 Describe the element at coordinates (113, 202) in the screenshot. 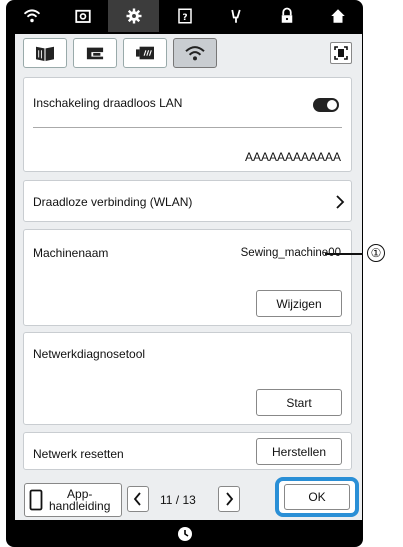

I see `wireless-connection-label: Draadloze verbinding (WLAN)` at that location.